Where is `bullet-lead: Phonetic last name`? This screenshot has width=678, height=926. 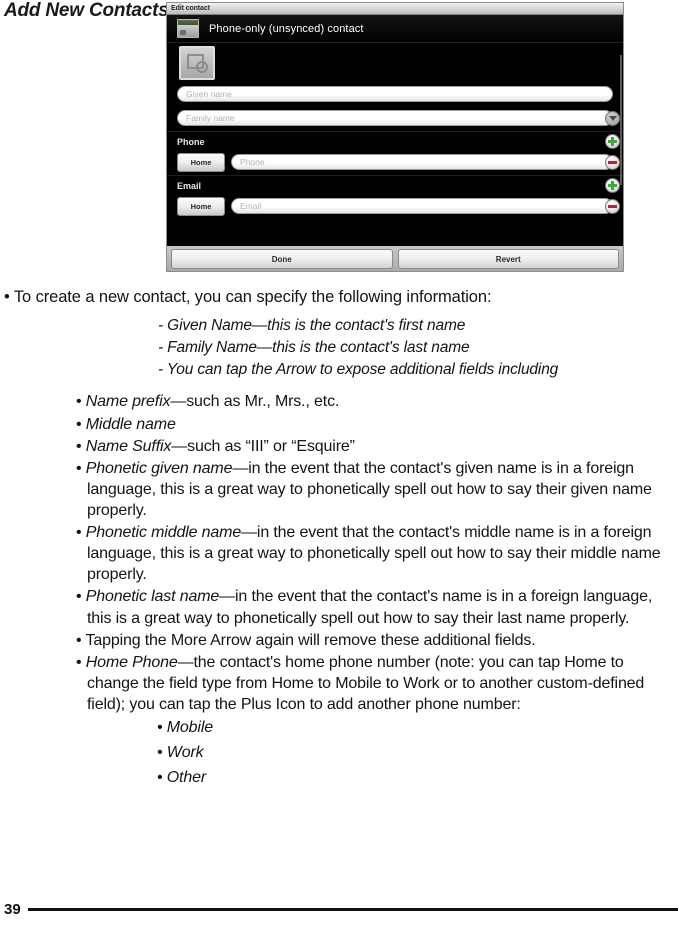 bullet-lead: Phonetic last name is located at coordinates (152, 597).